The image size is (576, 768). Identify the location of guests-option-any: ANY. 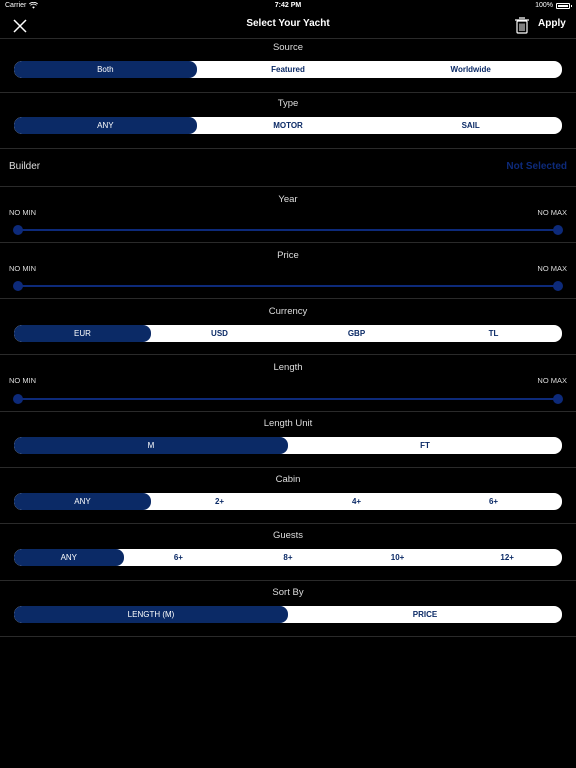
(69, 557).